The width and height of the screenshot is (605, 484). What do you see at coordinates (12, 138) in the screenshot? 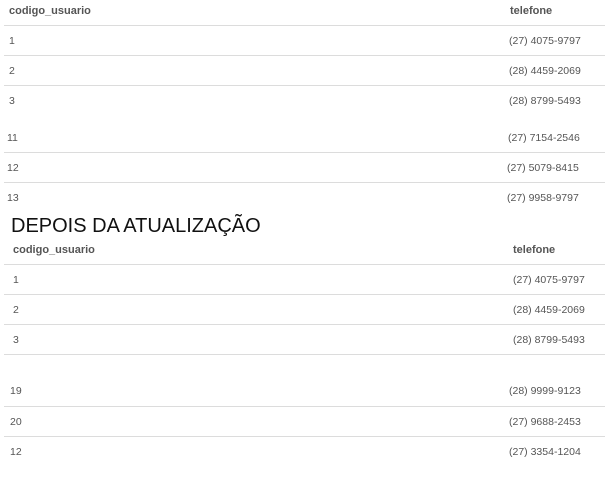
I see `cell-codigo-usuario: 11` at bounding box center [12, 138].